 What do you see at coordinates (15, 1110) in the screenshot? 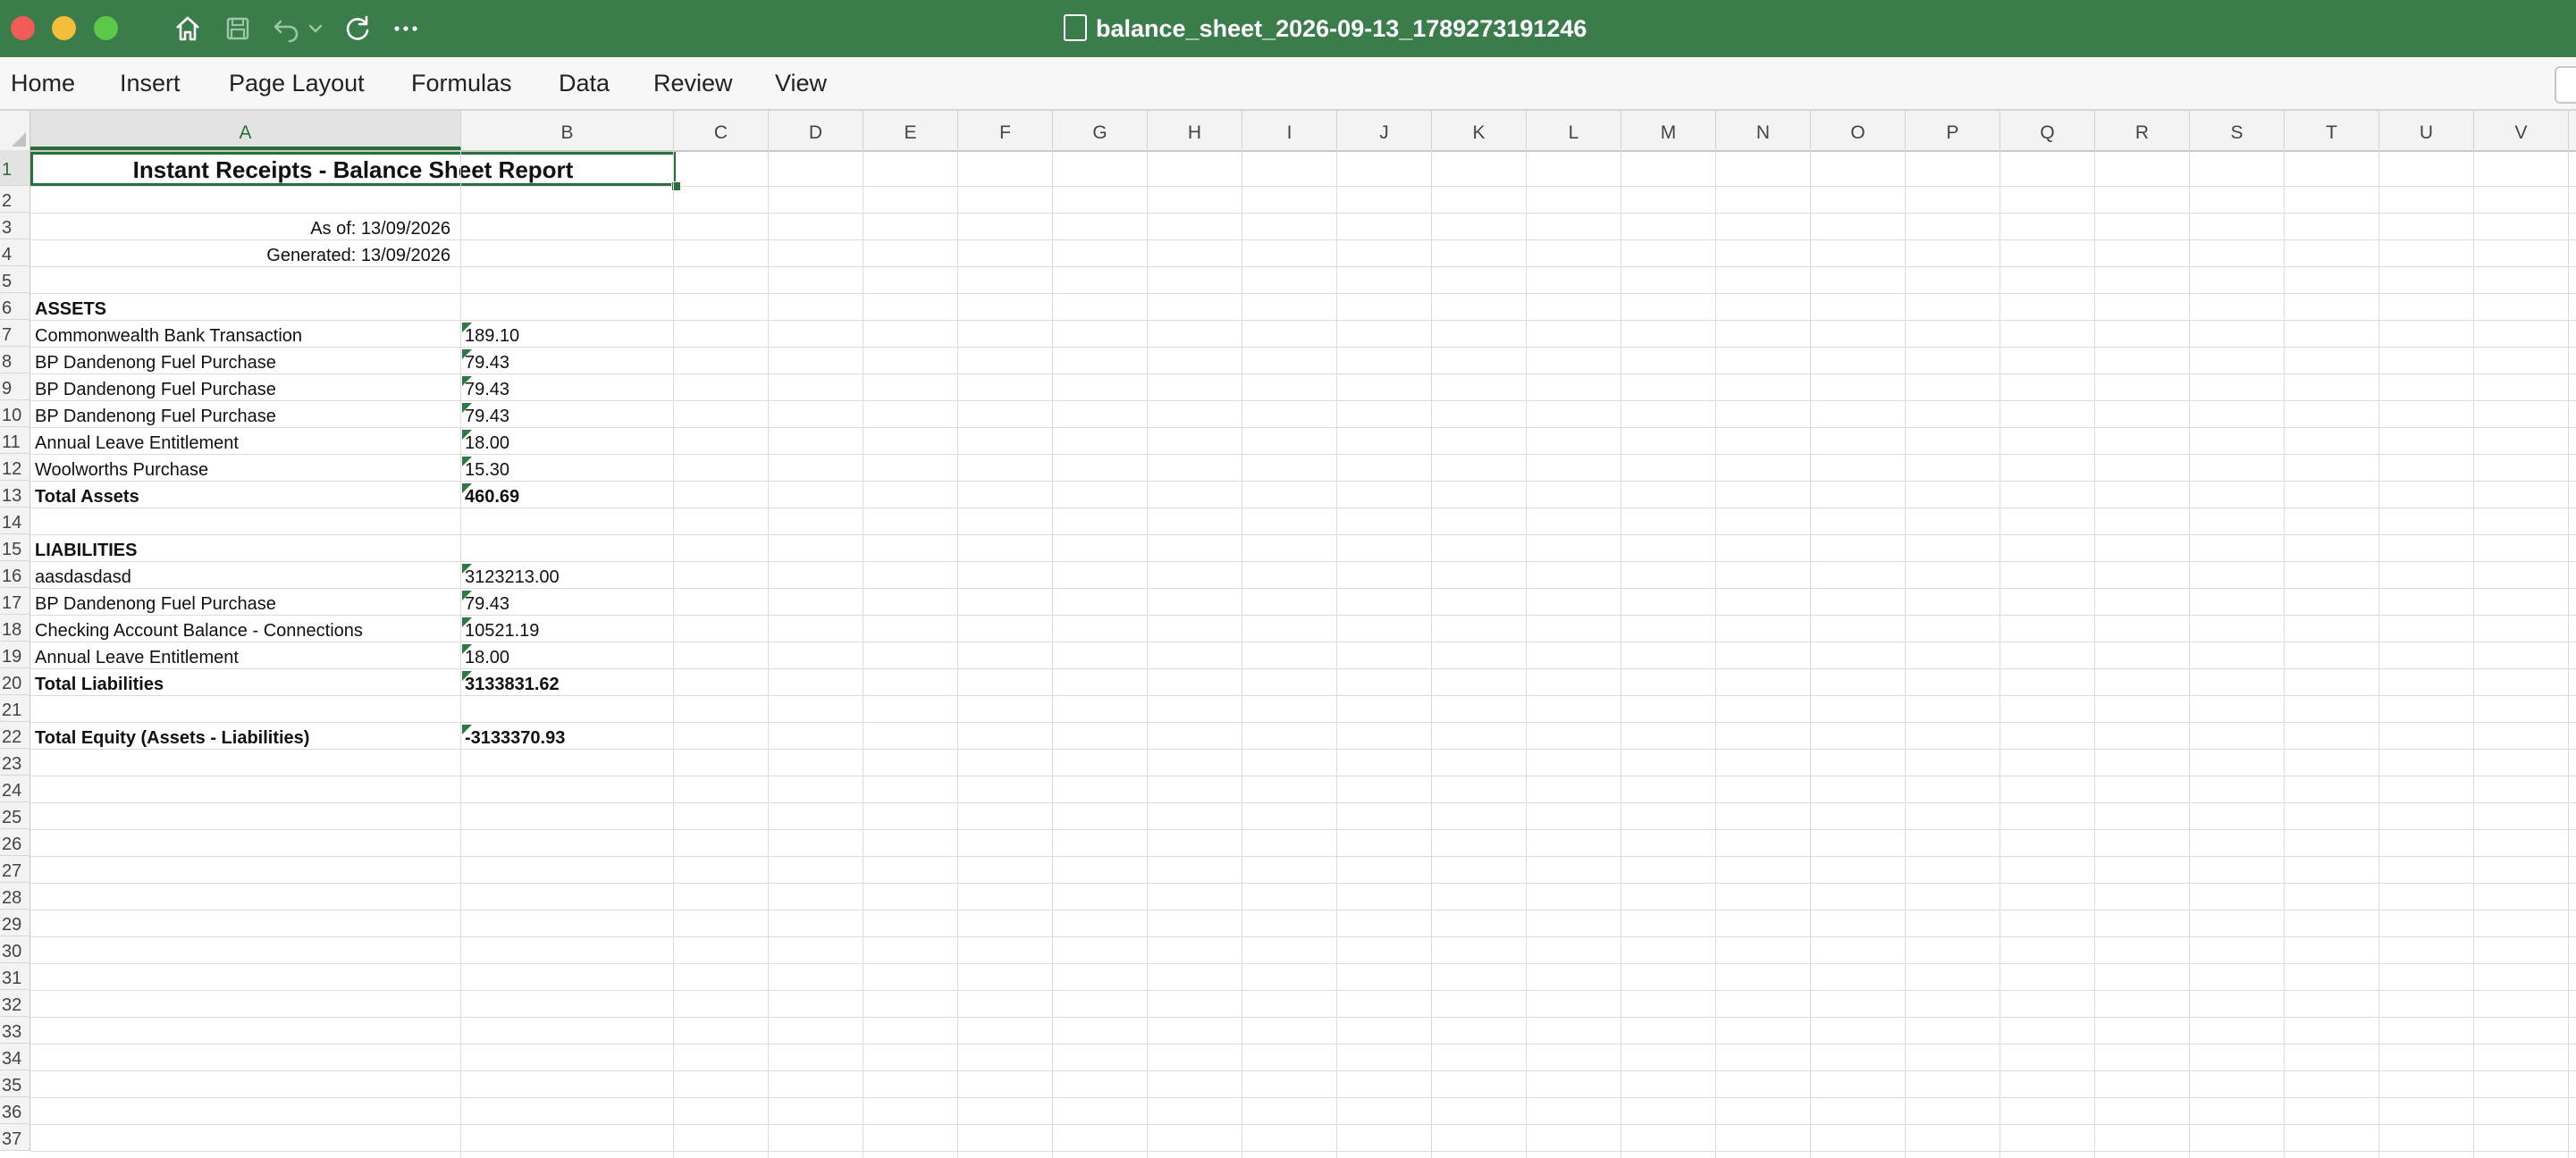
I see `row-header: 36` at bounding box center [15, 1110].